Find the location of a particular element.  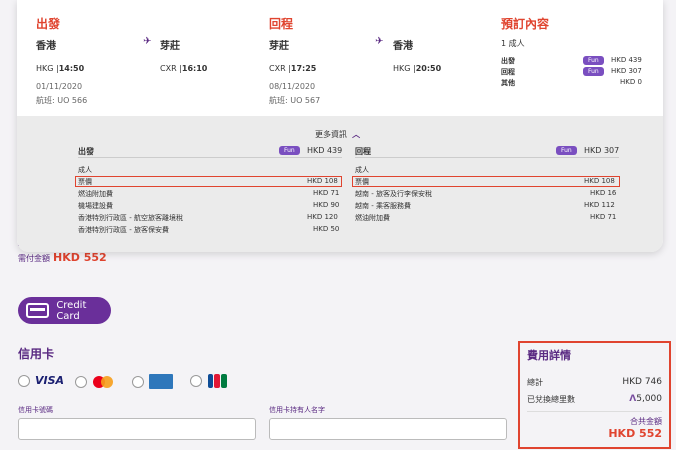

detail-in-item-label: 越南 - 乘客服務費 is located at coordinates (383, 206).